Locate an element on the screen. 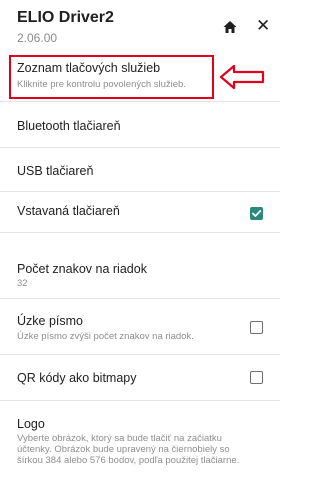  setting-subtitle: 32 is located at coordinates (22, 283).